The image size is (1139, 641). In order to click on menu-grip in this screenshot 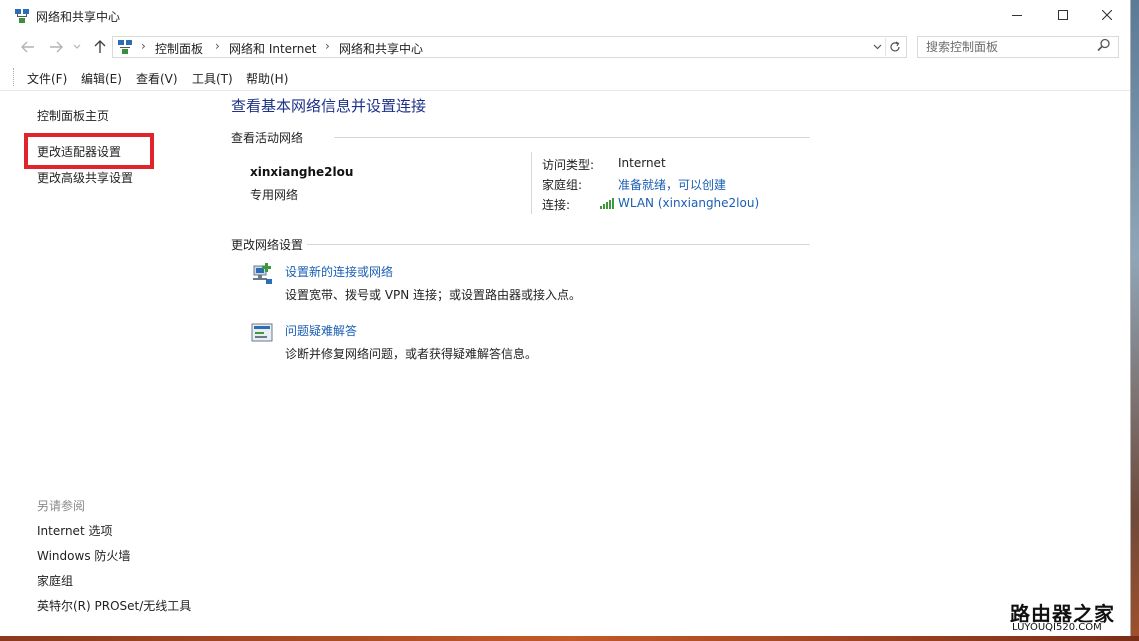, I will do `click(14, 77)`.